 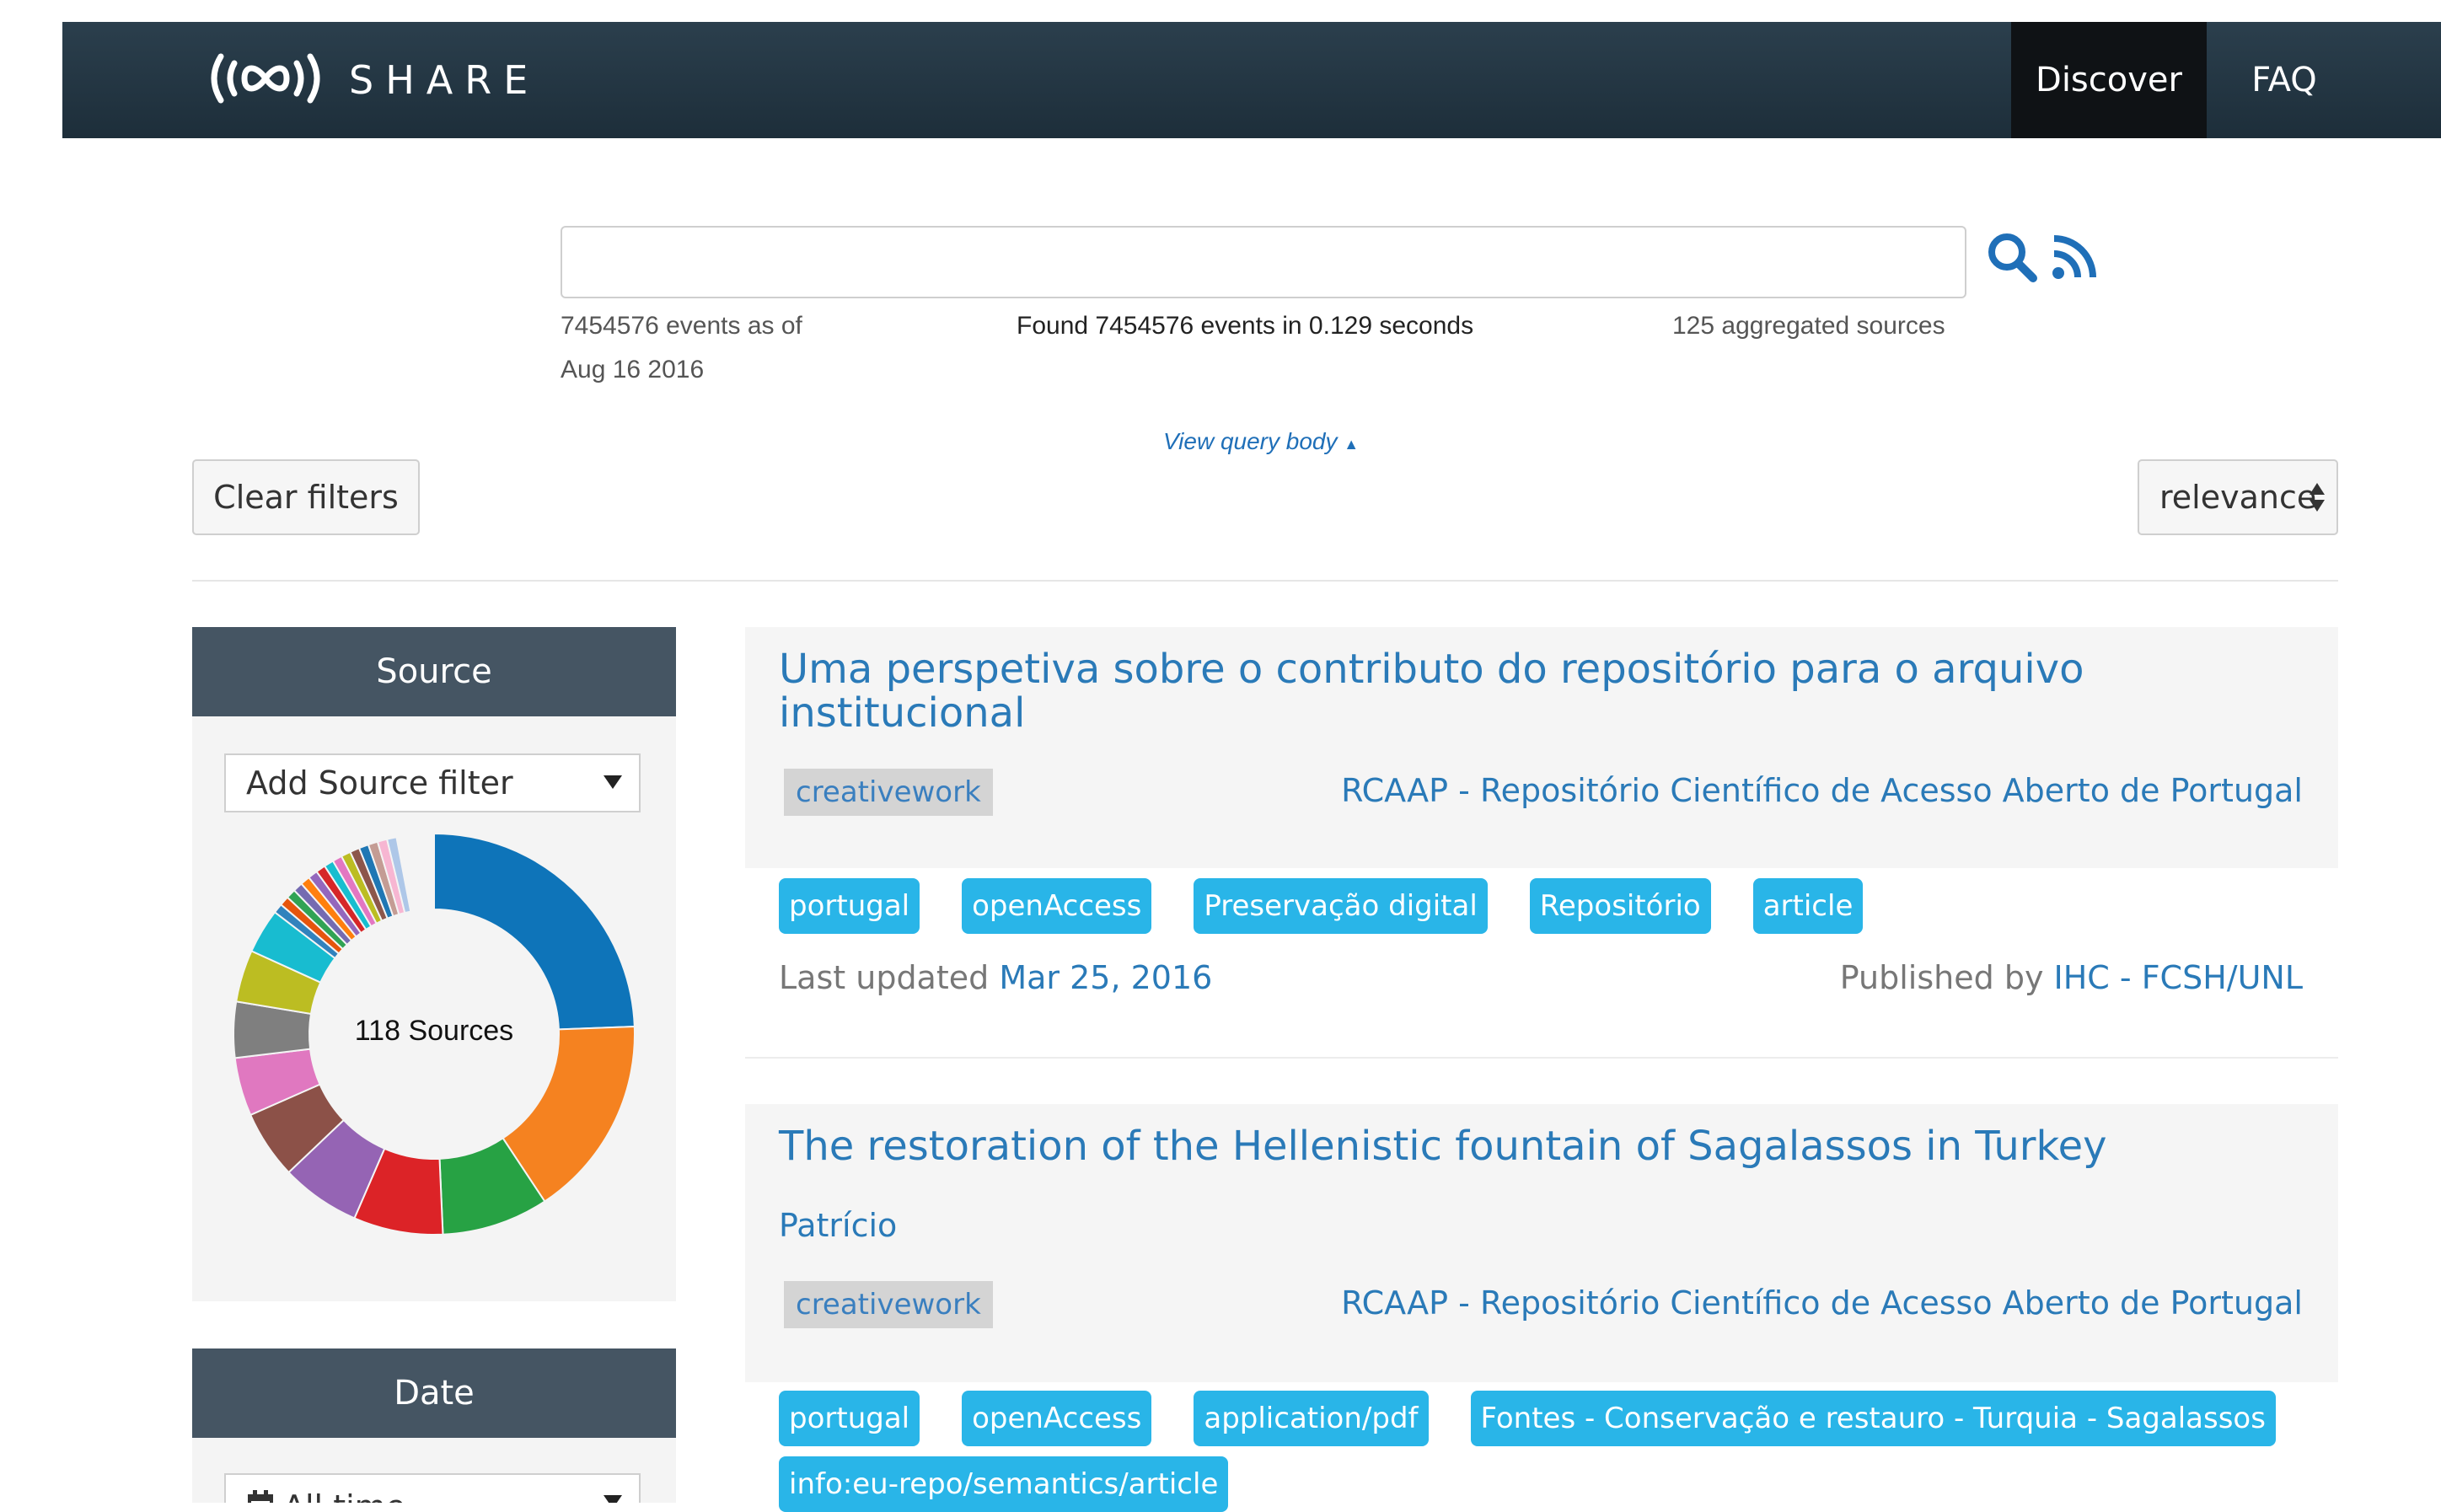 I want to click on found-count: Found 7454576 events in 0.129 seconds, so click(x=1245, y=326).